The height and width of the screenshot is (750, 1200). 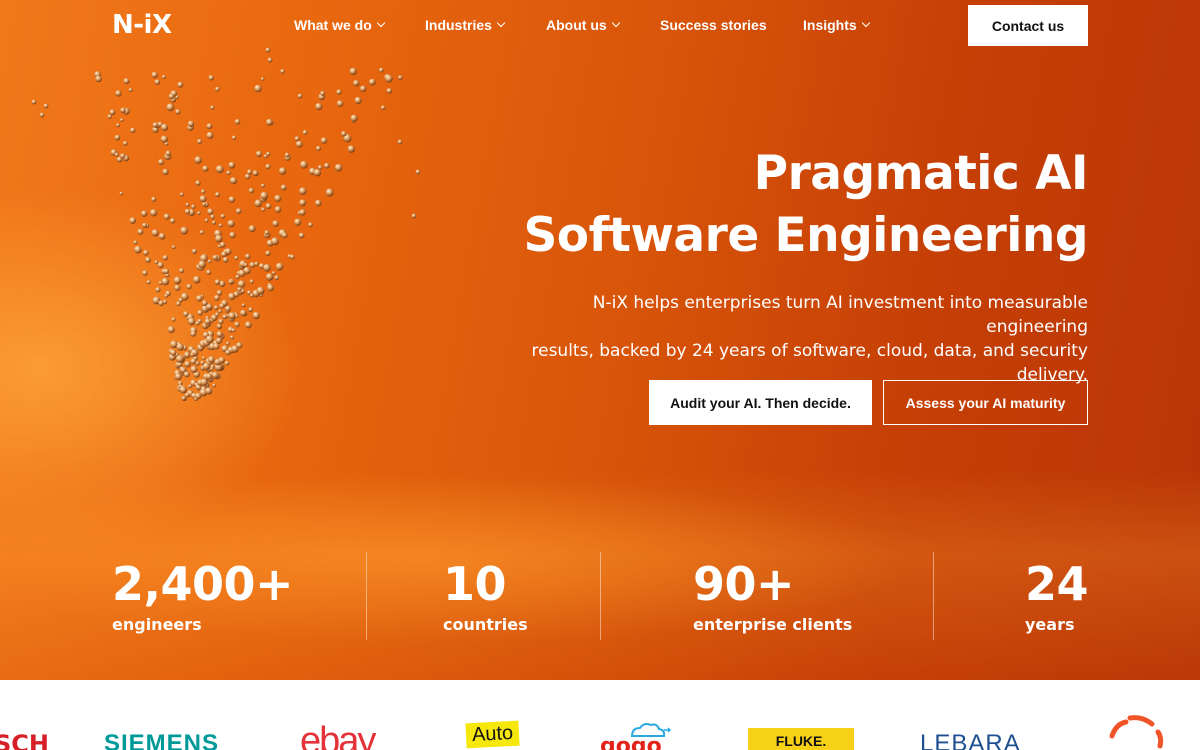 I want to click on client-logo-auto: Auto, so click(x=492, y=734).